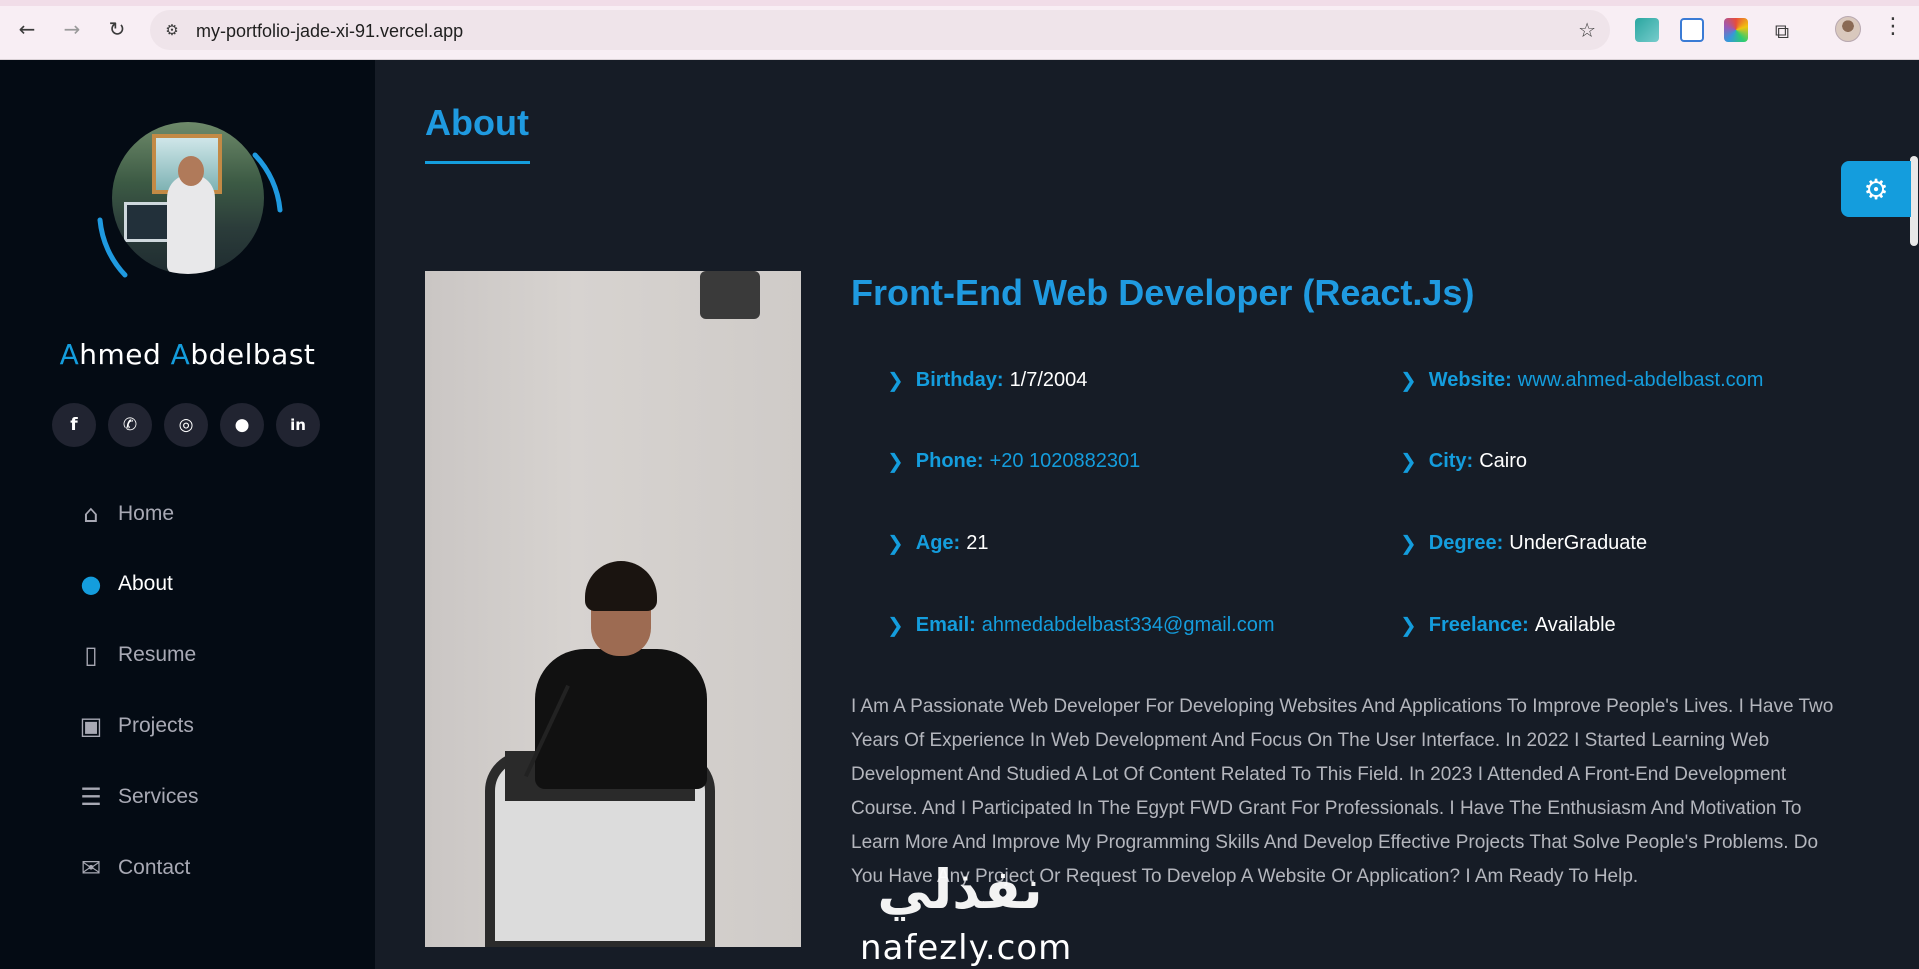 The height and width of the screenshot is (969, 1919). I want to click on theme-toggle-button: ⚙, so click(1876, 189).